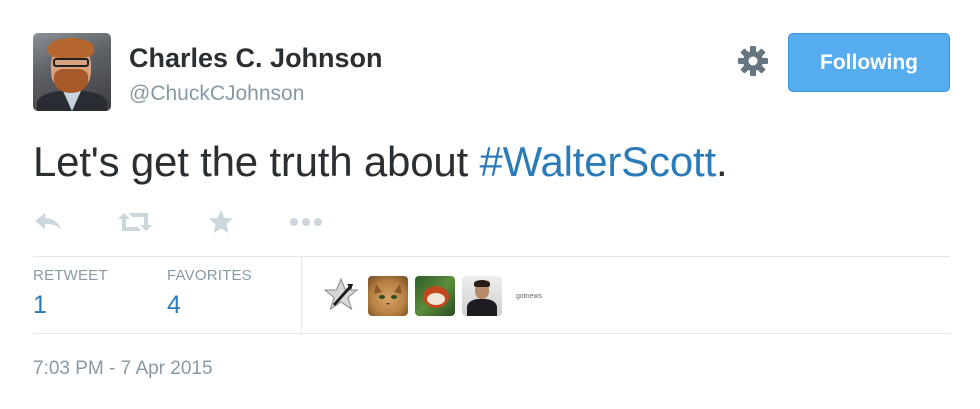 Image resolution: width=980 pixels, height=409 pixels. Describe the element at coordinates (216, 94) in the screenshot. I see `author-handle: @ChuckCJohnson` at that location.